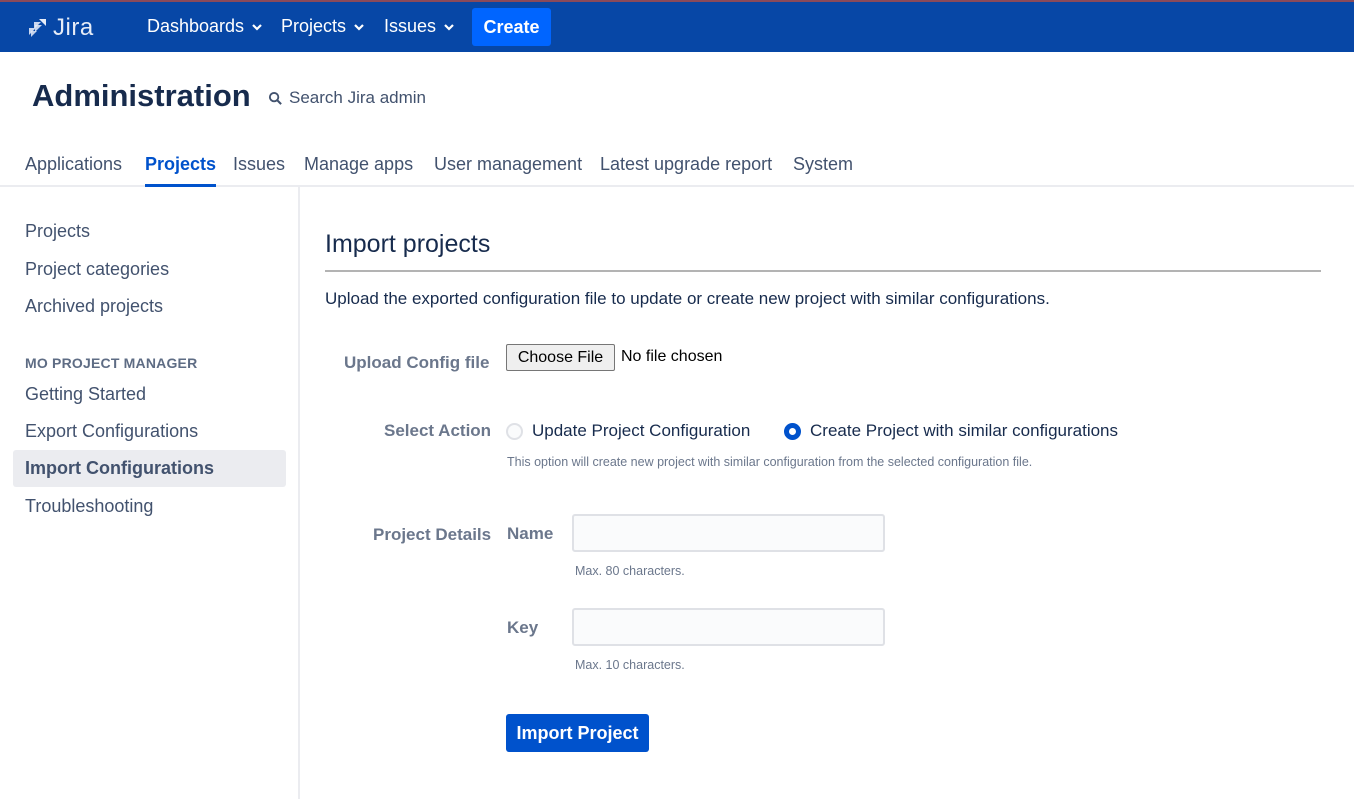  Describe the element at coordinates (358, 97) in the screenshot. I see `search-jira-admin-label: Search Jira admin` at that location.